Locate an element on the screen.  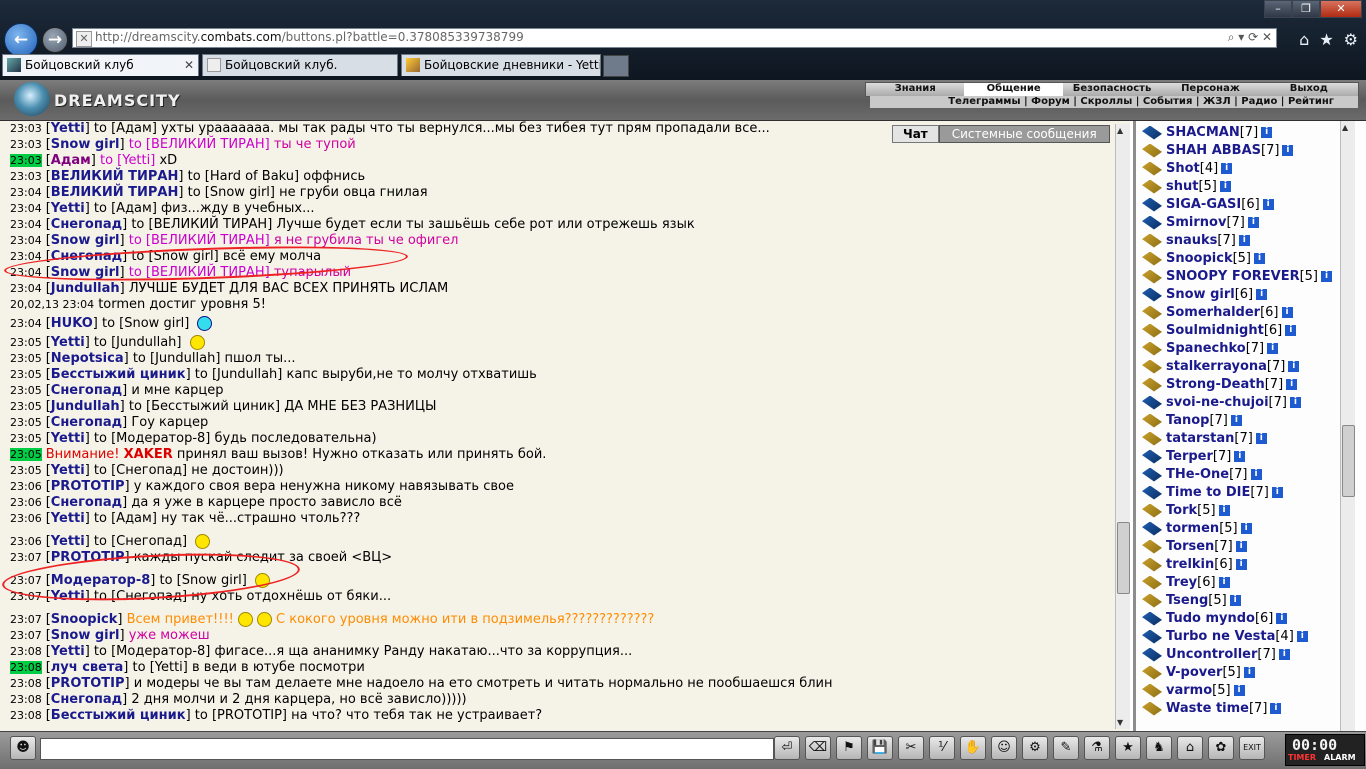
knight-icon: ♞ is located at coordinates (1159, 748).